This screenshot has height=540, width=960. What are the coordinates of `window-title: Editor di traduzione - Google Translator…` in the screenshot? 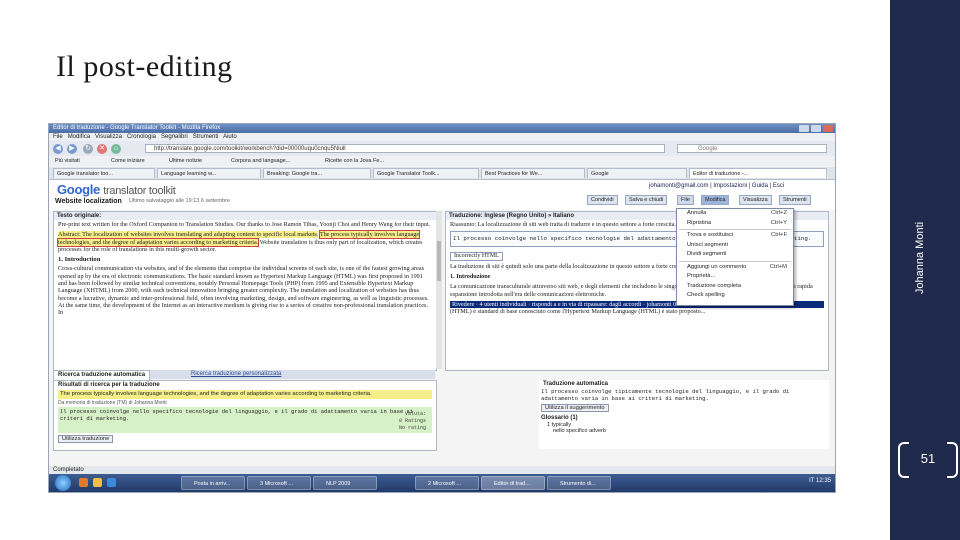 It's located at (137, 128).